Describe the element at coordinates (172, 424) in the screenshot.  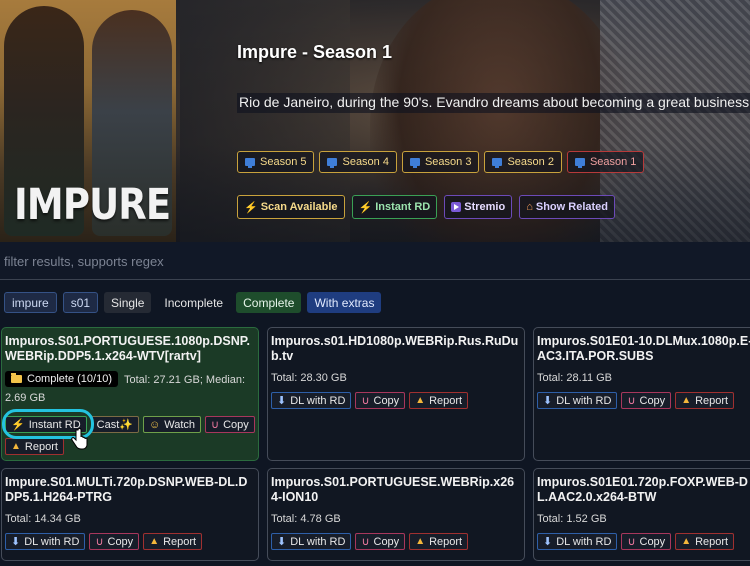
I see `watch-button: ☺ Watch` at that location.